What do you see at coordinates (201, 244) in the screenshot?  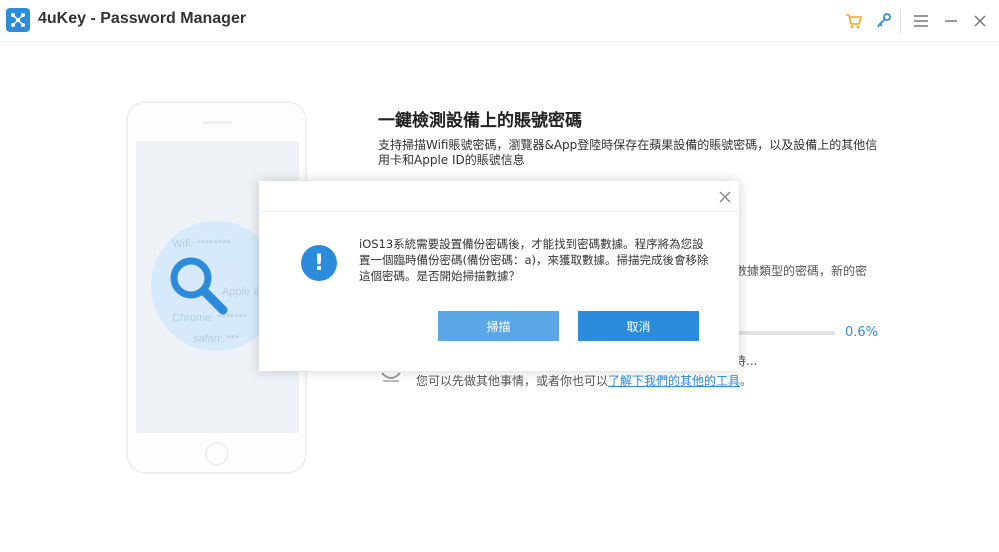 I see `ghost-label-wifi: Wifi: ********` at bounding box center [201, 244].